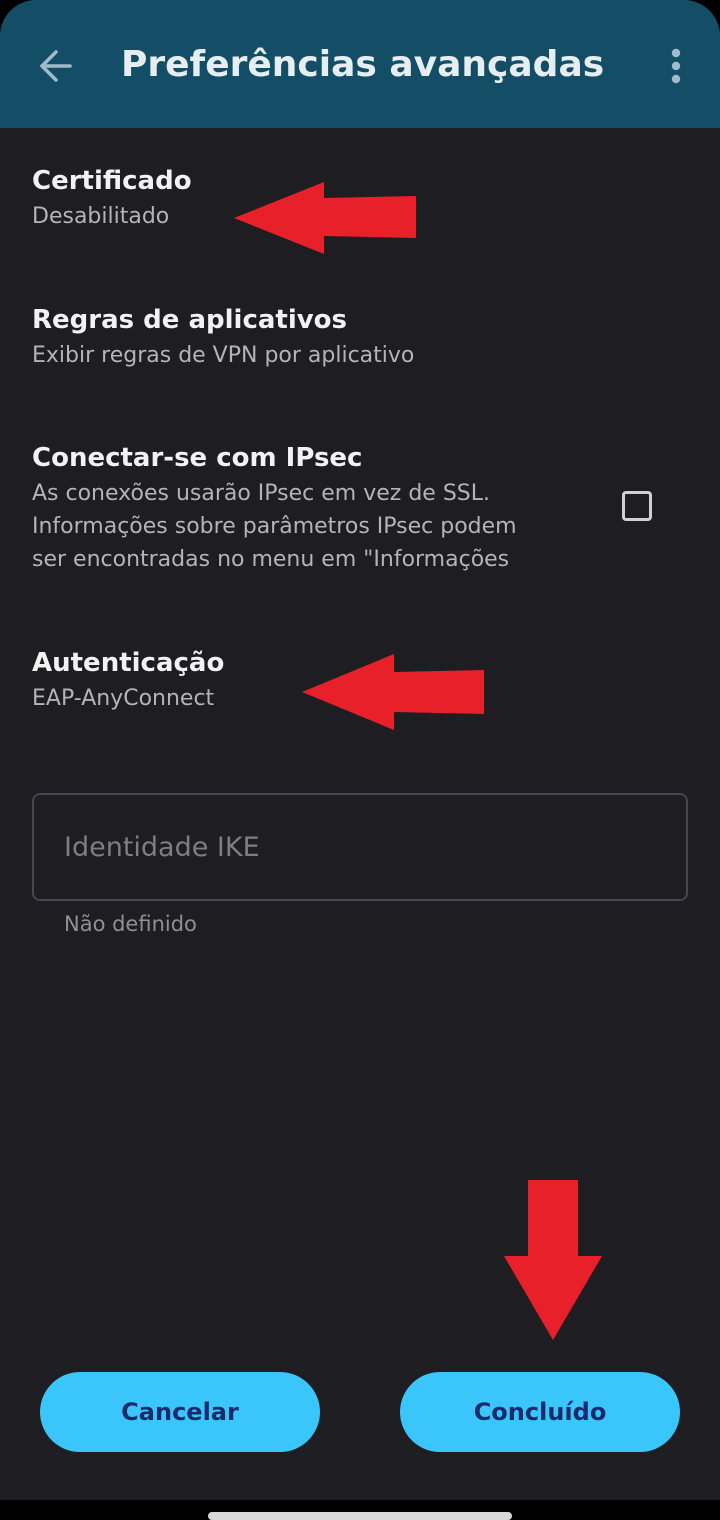  I want to click on pref-ipsec-summary-line-2: Informações sobre parâmetros IPsec podem, so click(274, 526).